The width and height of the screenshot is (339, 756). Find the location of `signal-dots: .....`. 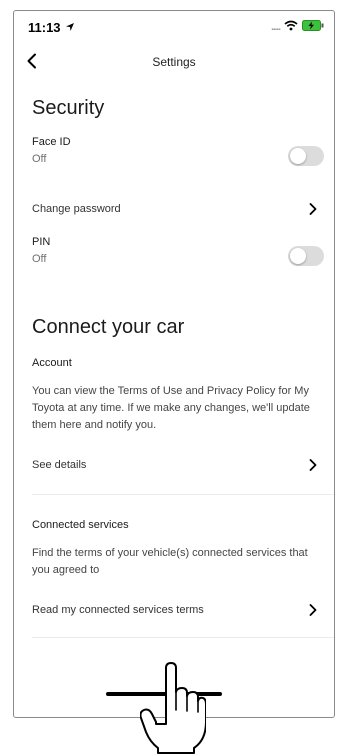

signal-dots: ..... is located at coordinates (276, 27).